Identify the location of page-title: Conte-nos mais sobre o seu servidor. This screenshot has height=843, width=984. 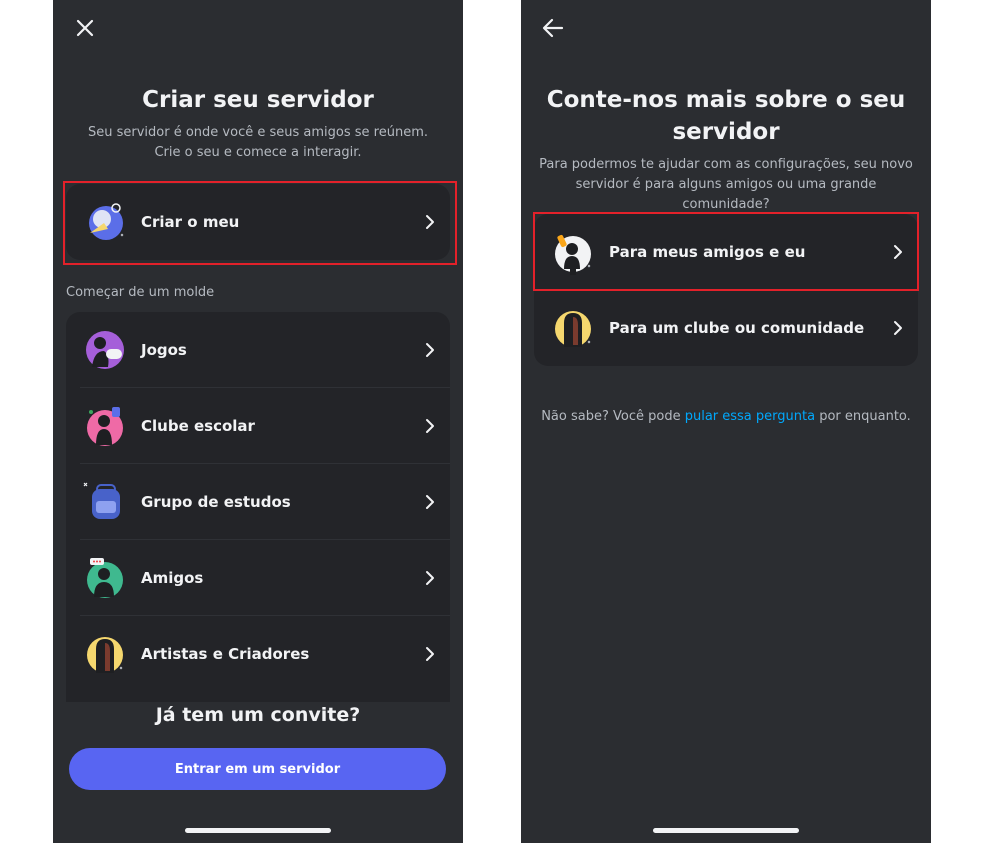
(726, 116).